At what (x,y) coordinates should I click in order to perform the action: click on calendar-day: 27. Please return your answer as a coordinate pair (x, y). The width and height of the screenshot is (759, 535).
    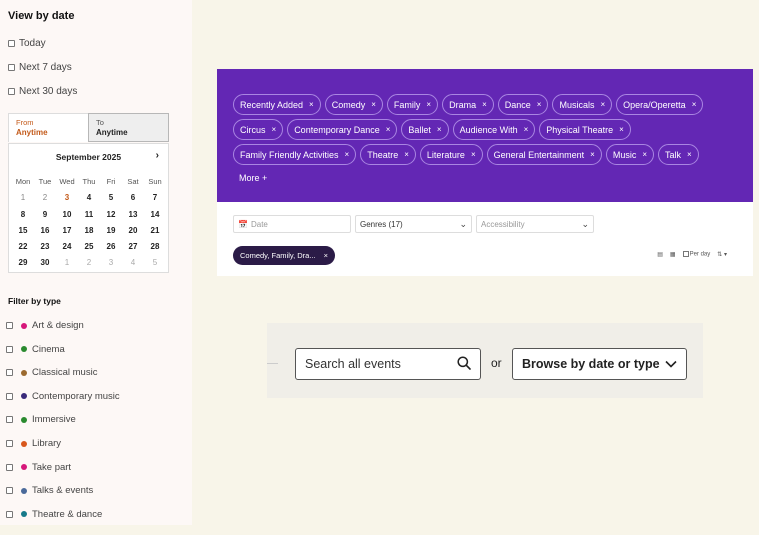
    Looking at the image, I should click on (133, 246).